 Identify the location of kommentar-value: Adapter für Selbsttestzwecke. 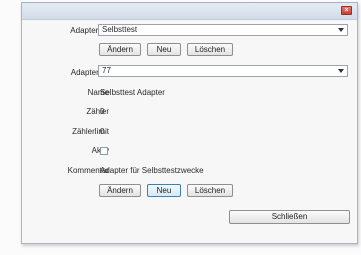
(152, 170).